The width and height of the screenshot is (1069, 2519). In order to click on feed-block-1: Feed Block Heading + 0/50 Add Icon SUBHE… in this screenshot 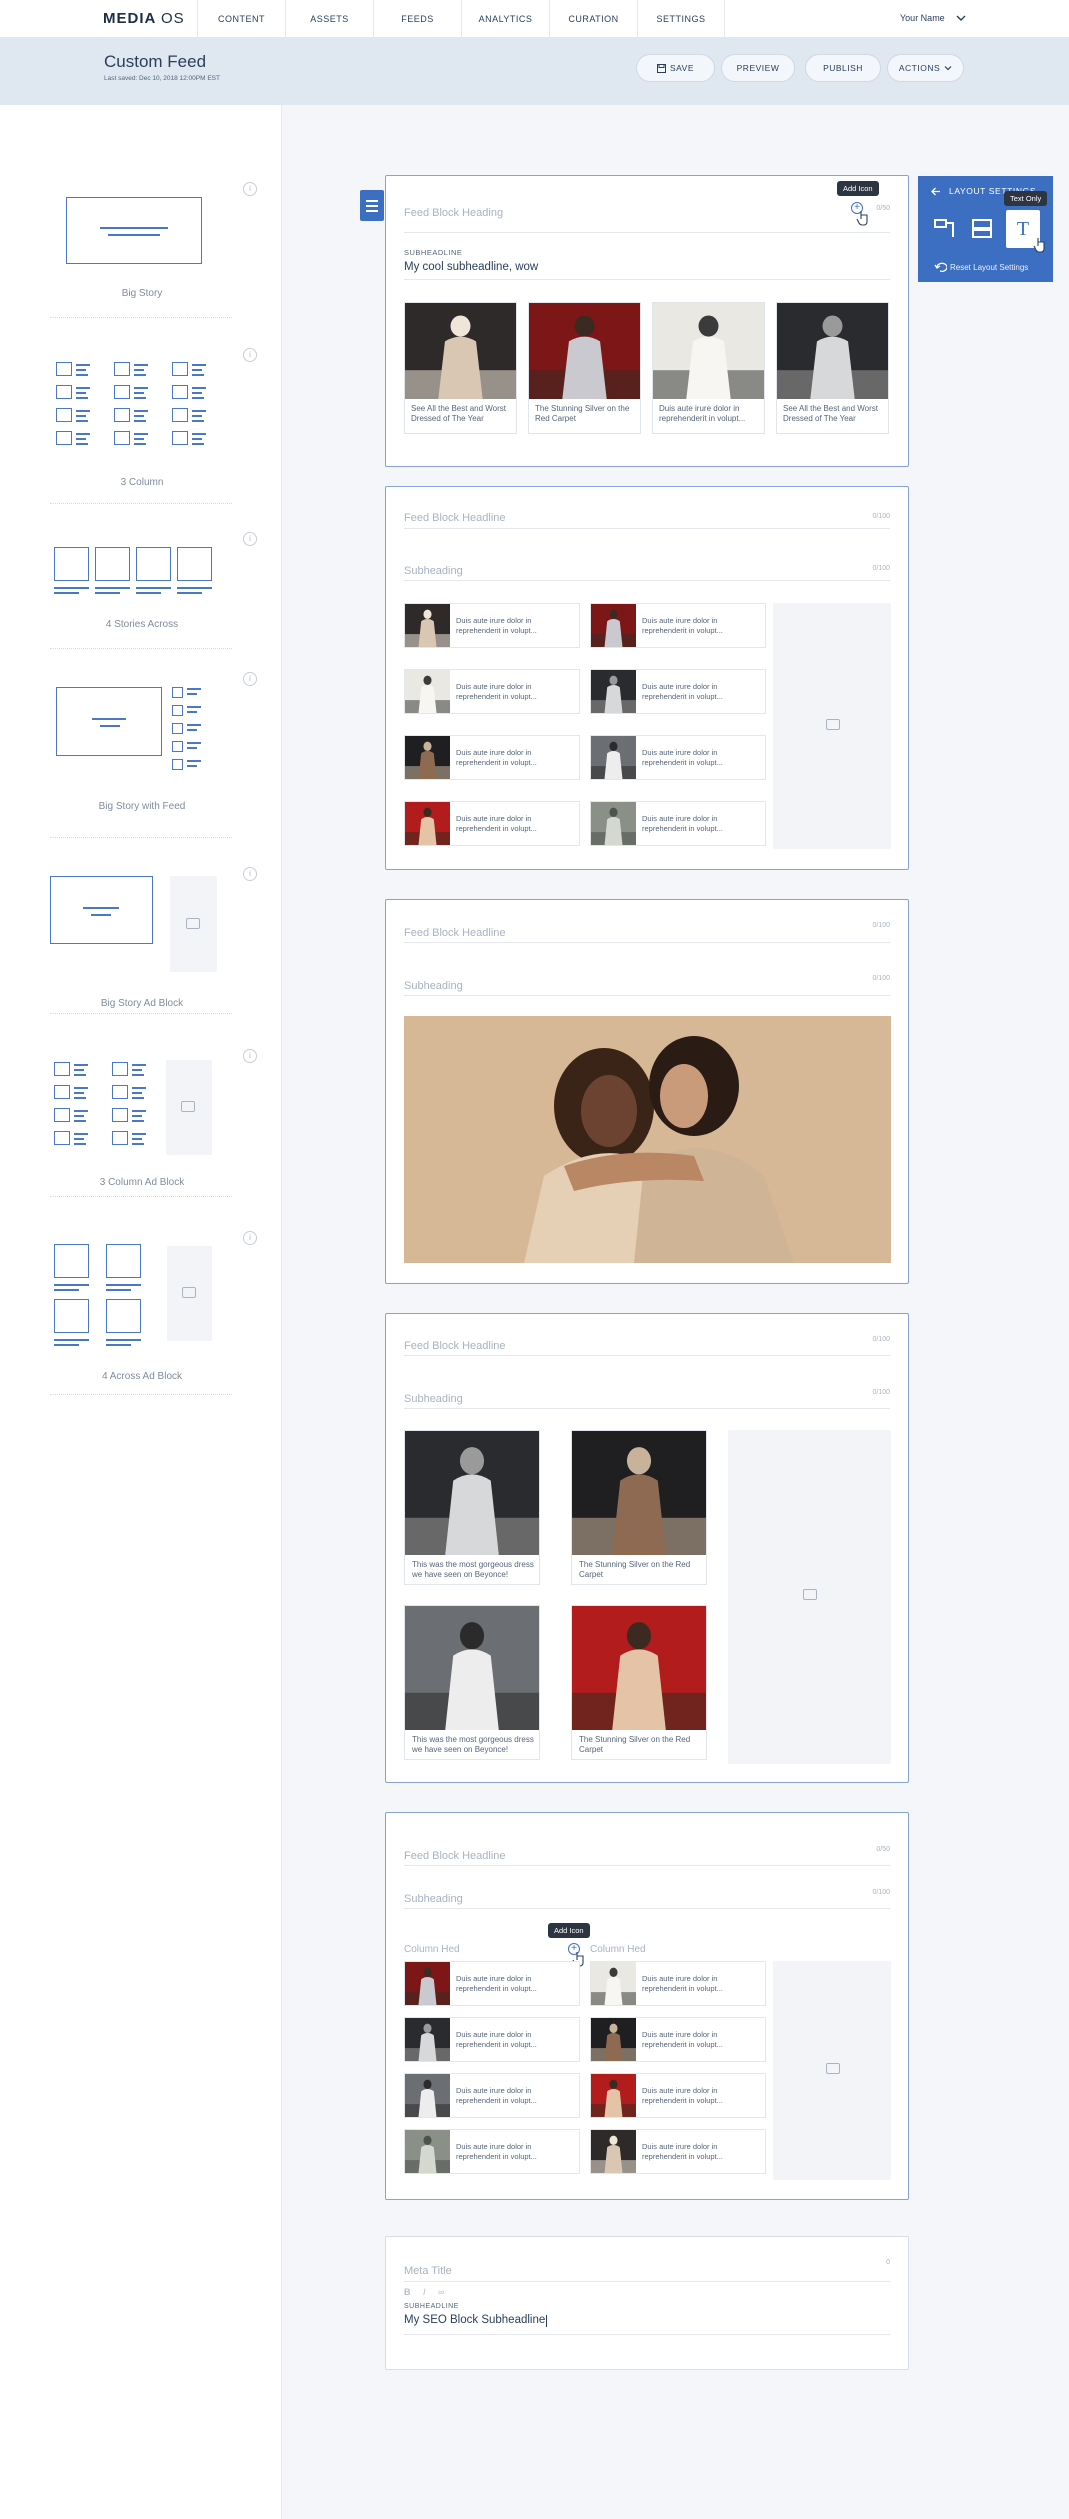, I will do `click(647, 321)`.